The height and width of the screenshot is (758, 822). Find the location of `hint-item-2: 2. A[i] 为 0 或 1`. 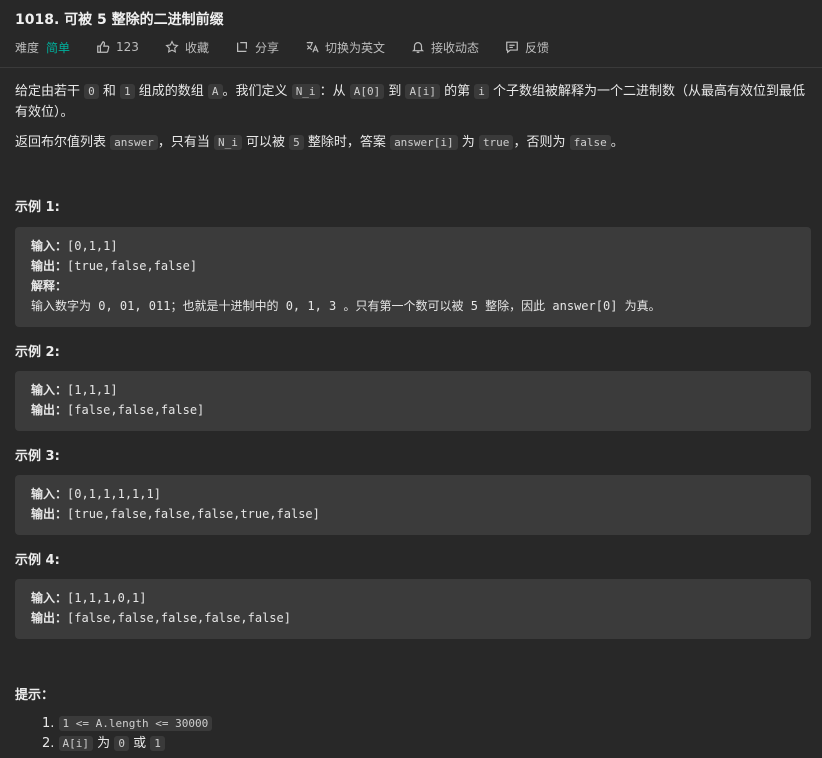

hint-item-2: 2. A[i] 为 0 或 1 is located at coordinates (127, 744).